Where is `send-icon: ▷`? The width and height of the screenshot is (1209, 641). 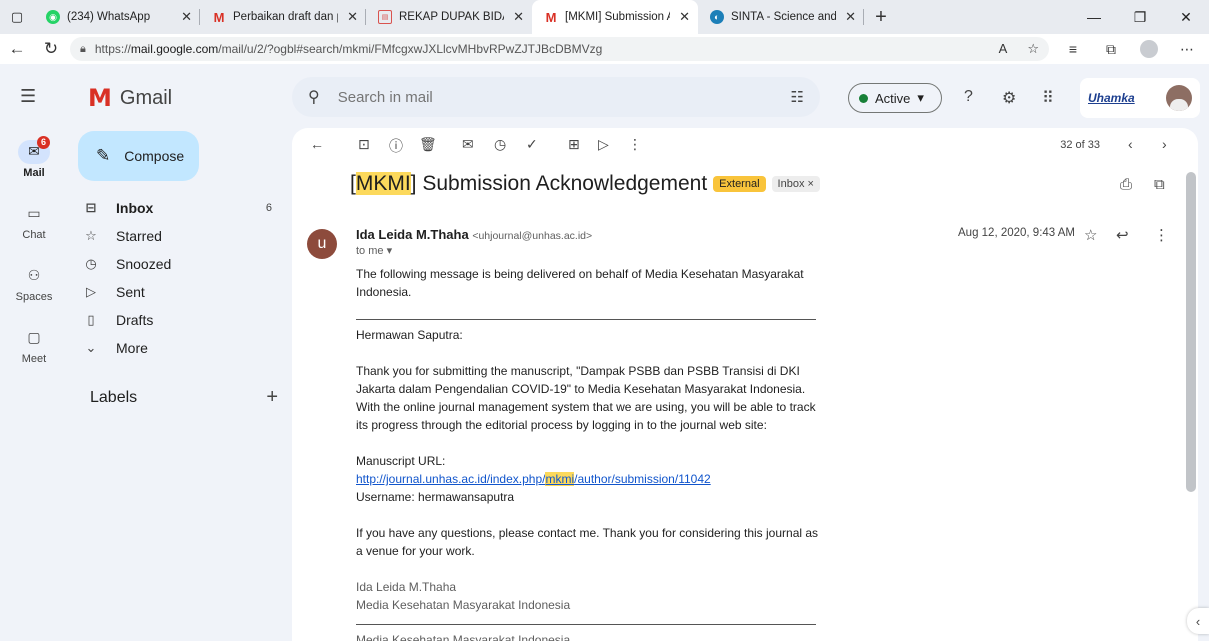 send-icon: ▷ is located at coordinates (91, 291).